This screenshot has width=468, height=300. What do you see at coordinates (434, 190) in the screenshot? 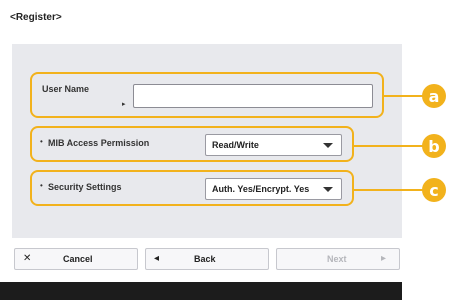
I see `callout-badge-c: c` at bounding box center [434, 190].